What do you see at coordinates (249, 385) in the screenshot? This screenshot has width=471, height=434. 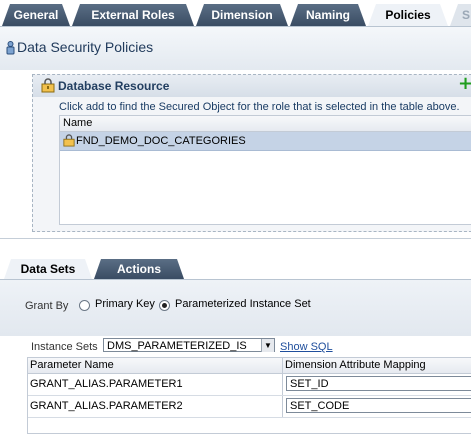 I see `table-row: GRANT_ALIAS.PARAMETER1 SET_ID` at bounding box center [249, 385].